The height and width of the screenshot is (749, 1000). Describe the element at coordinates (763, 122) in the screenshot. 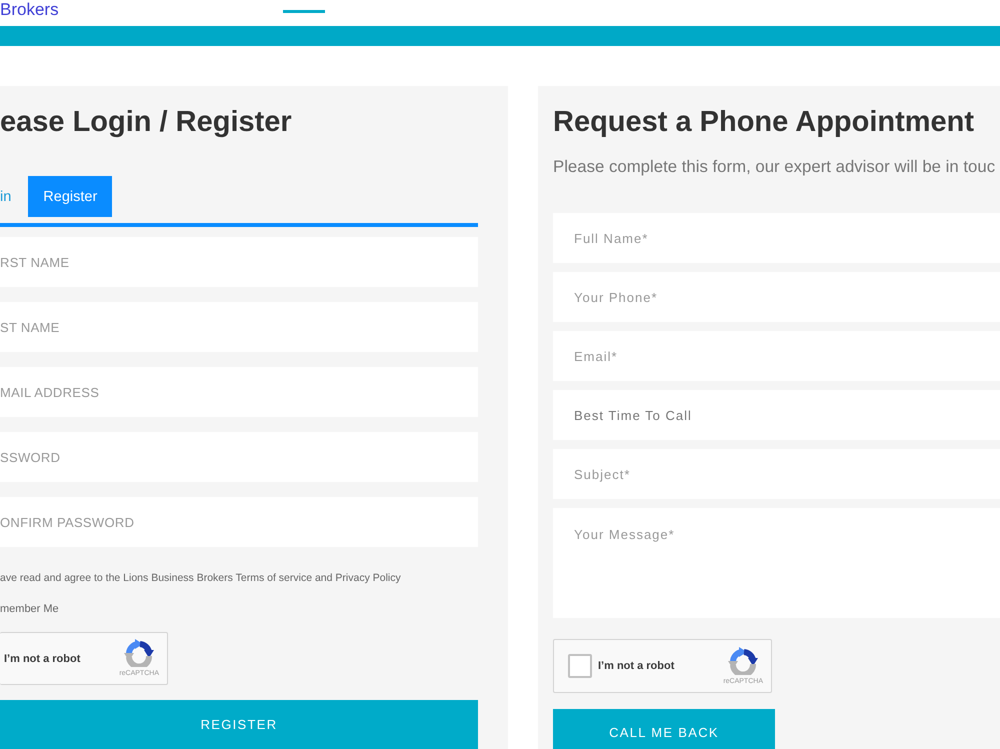

I see `section-heading: Request a Phone Appointment` at that location.